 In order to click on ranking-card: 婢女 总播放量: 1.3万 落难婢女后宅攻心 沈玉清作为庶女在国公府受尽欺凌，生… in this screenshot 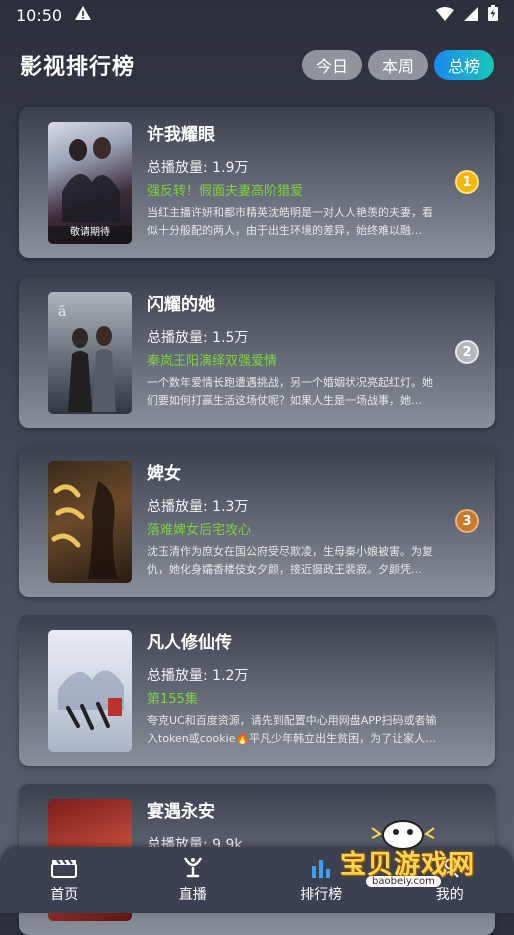, I will do `click(257, 521)`.